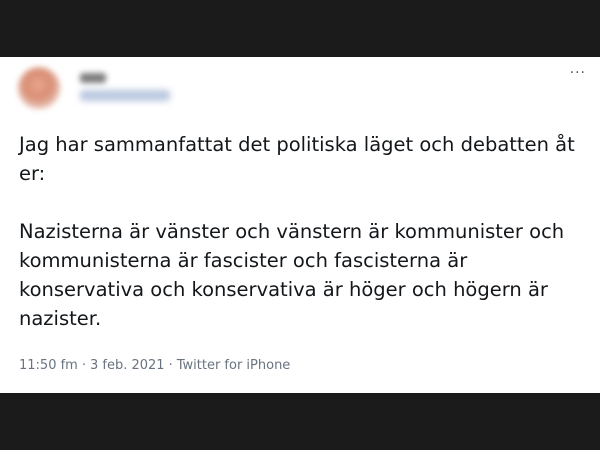 The width and height of the screenshot is (600, 450). I want to click on more-options-icon: ···, so click(578, 73).